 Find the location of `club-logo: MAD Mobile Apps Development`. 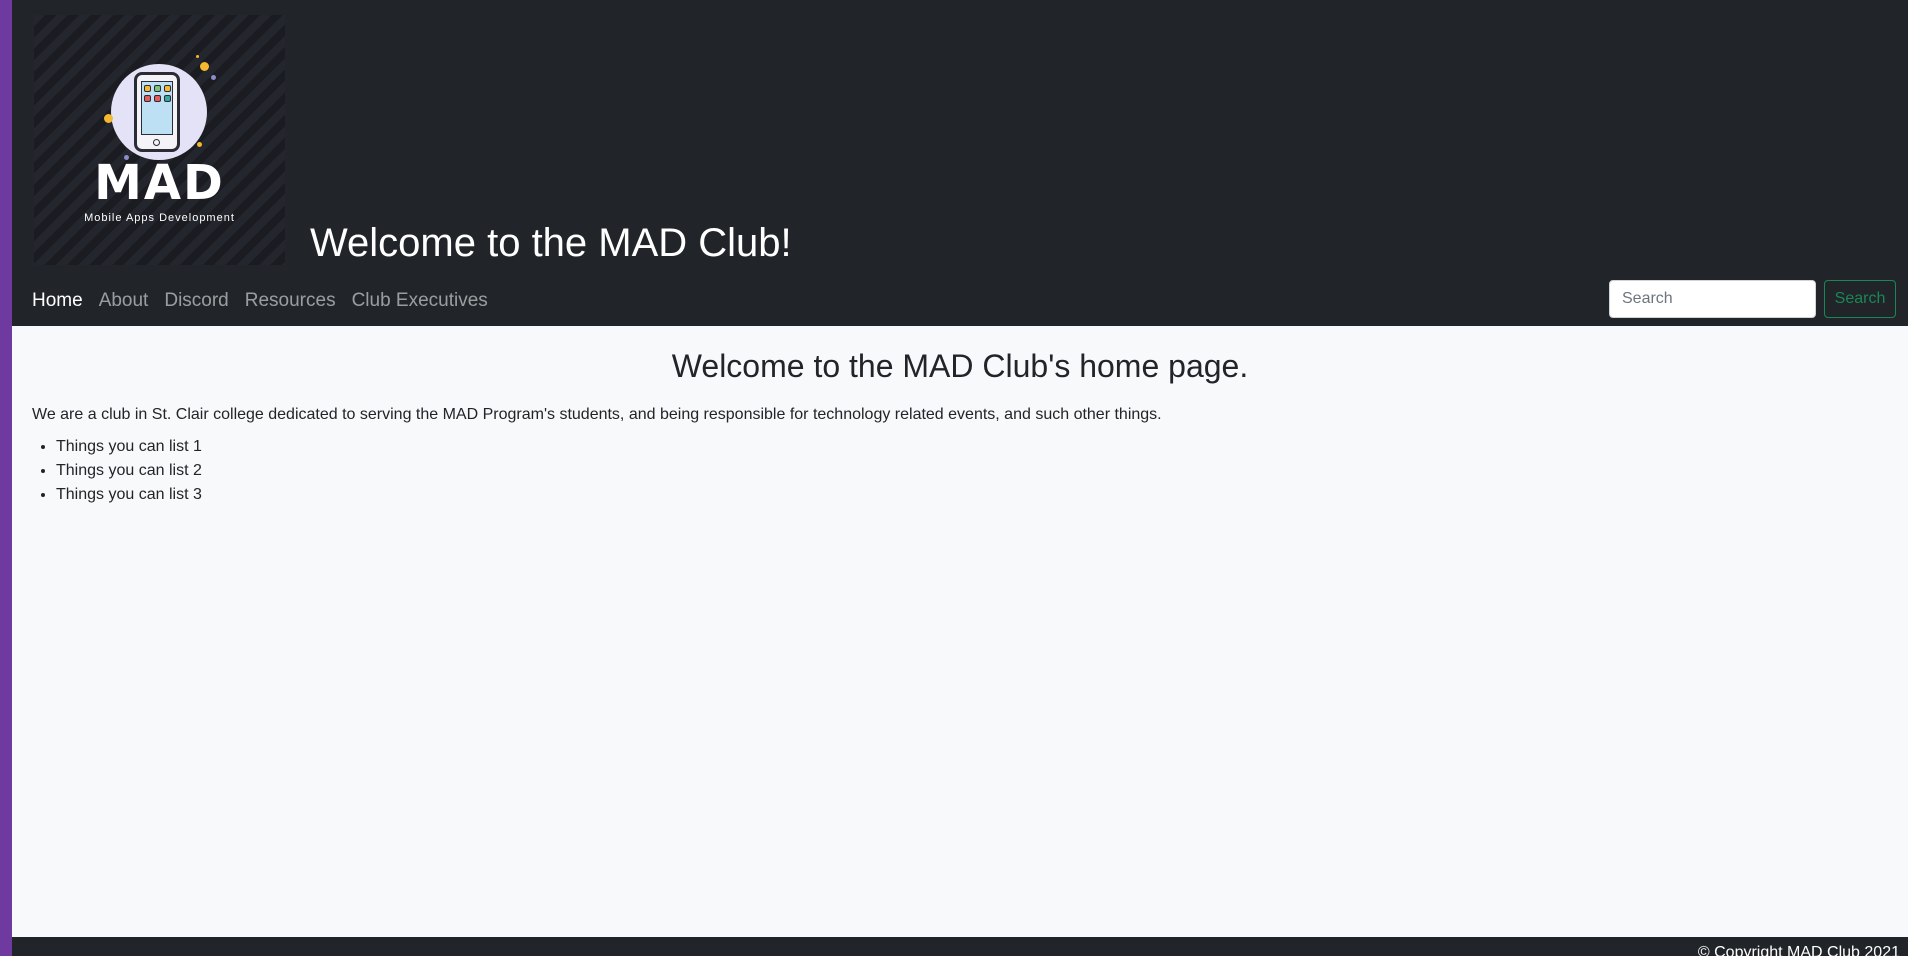

club-logo: MAD Mobile Apps Development is located at coordinates (159, 140).